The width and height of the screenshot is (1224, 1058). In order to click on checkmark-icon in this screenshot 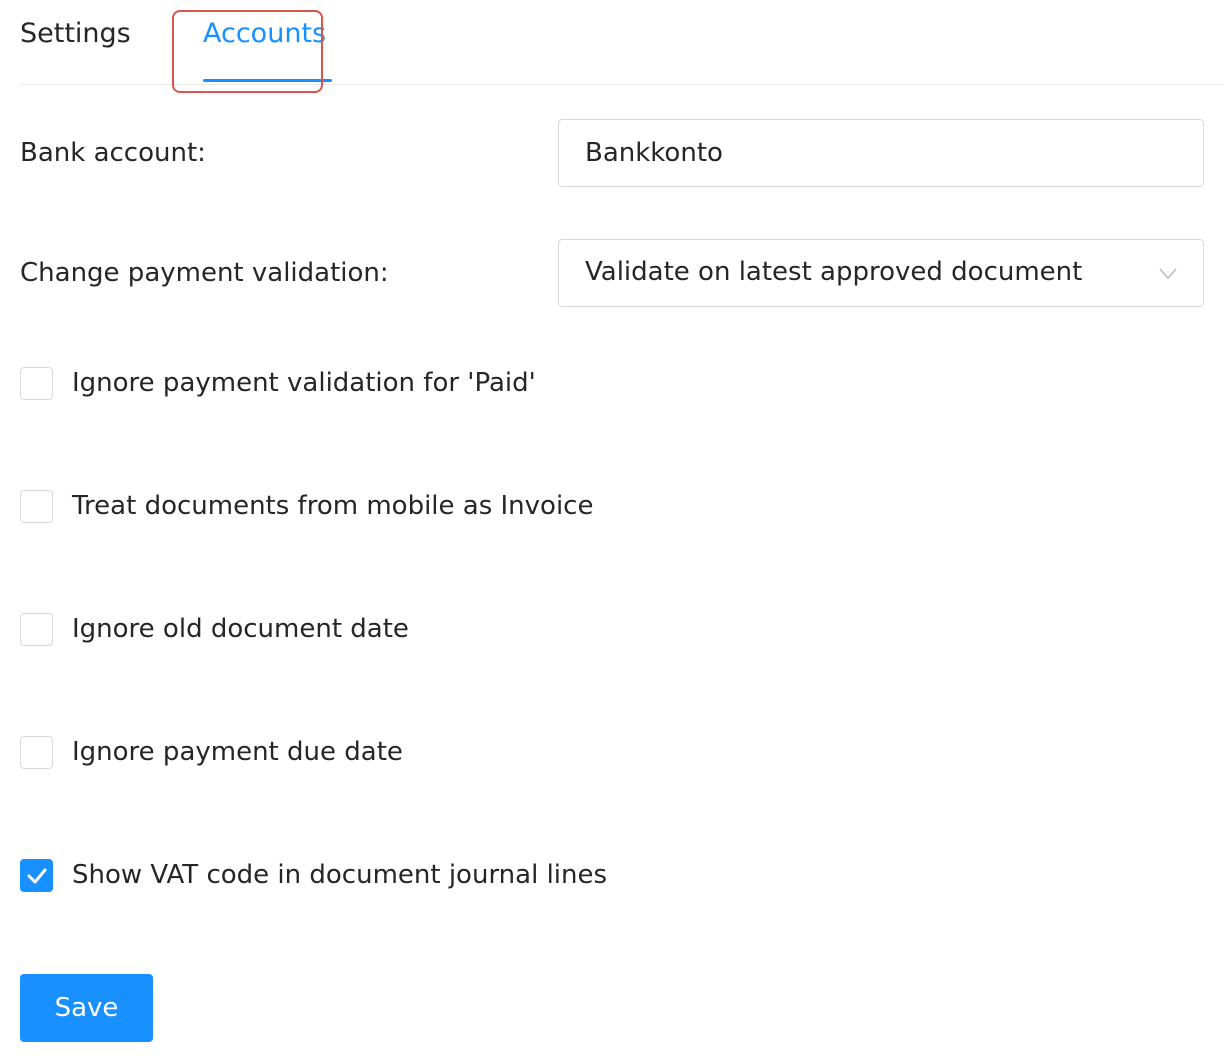, I will do `click(37, 876)`.